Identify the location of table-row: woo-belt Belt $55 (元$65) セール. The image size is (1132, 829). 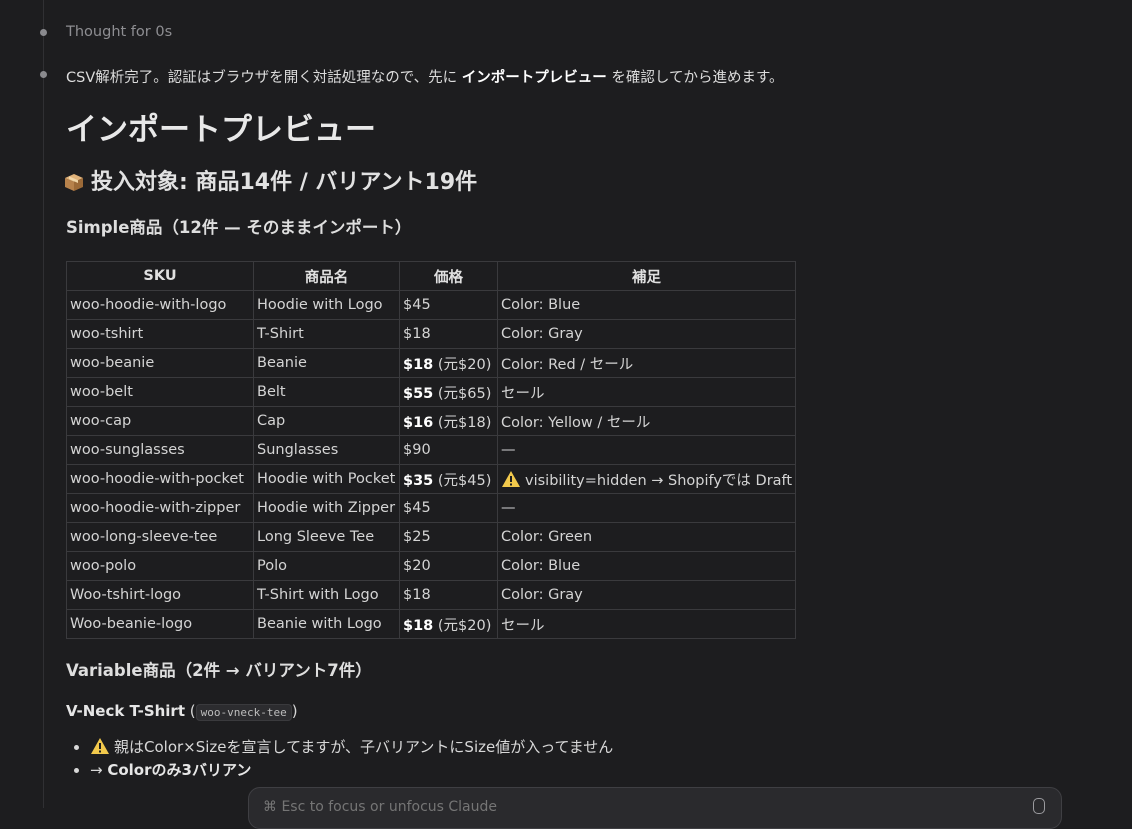
(431, 392).